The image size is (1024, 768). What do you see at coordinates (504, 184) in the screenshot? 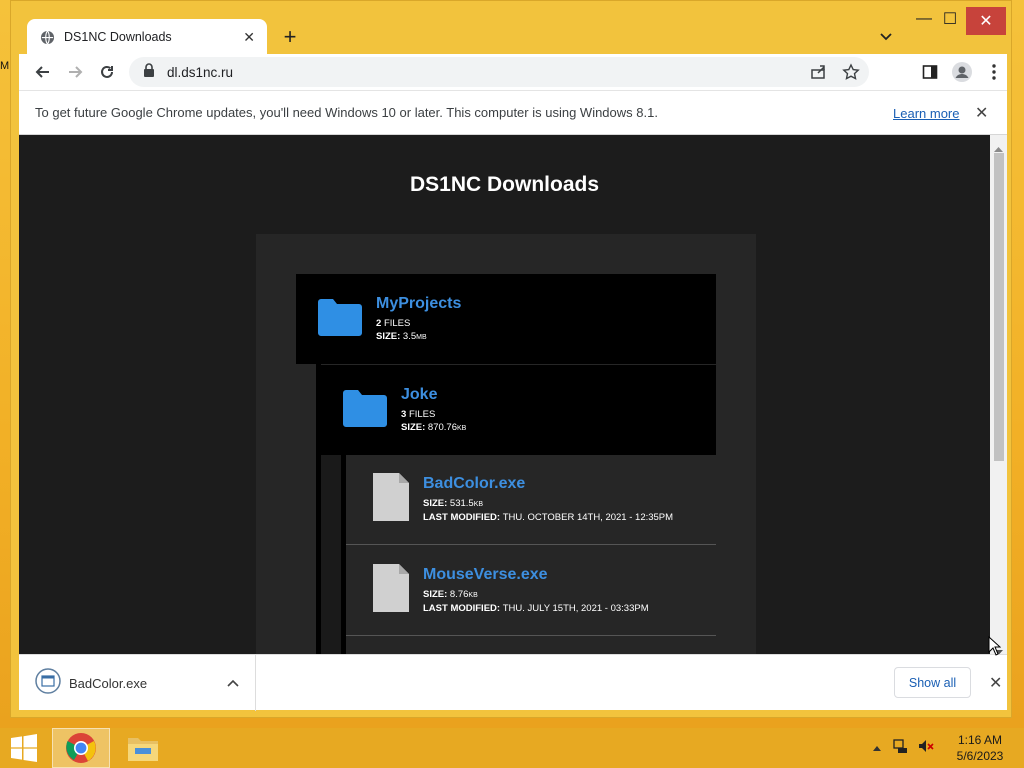
I see `page-title: DS1NC Downloads` at bounding box center [504, 184].